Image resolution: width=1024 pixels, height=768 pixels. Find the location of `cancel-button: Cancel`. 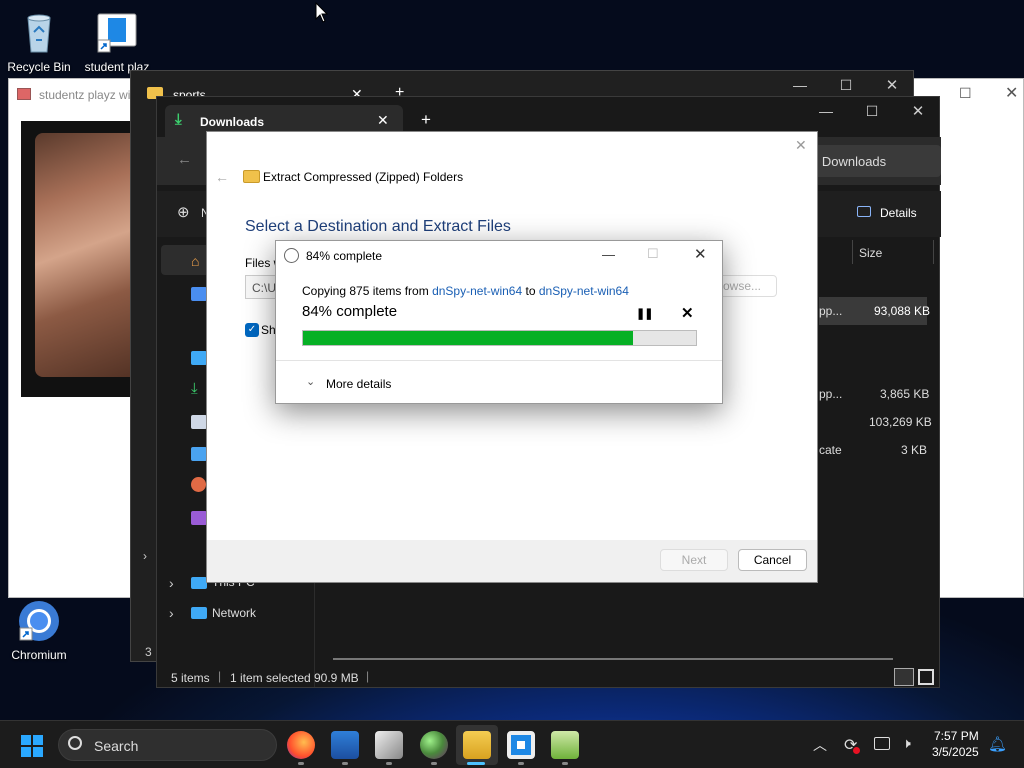

cancel-button: Cancel is located at coordinates (772, 560).